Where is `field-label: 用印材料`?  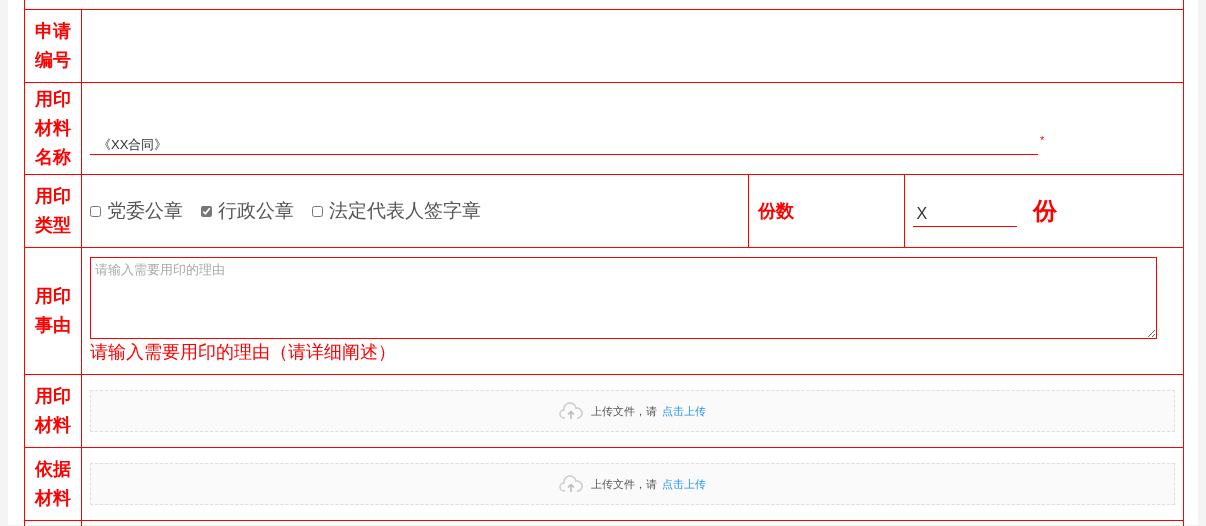 field-label: 用印材料 is located at coordinates (53, 411).